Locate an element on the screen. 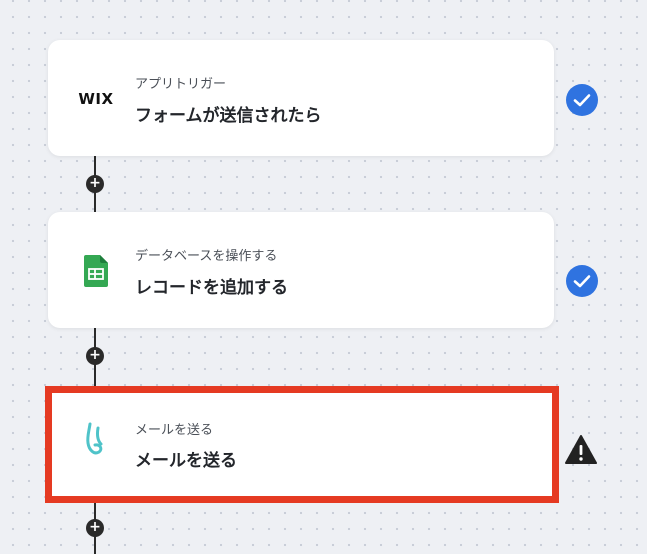 The width and height of the screenshot is (647, 554). step-title: レコードを追加する is located at coordinates (211, 288).